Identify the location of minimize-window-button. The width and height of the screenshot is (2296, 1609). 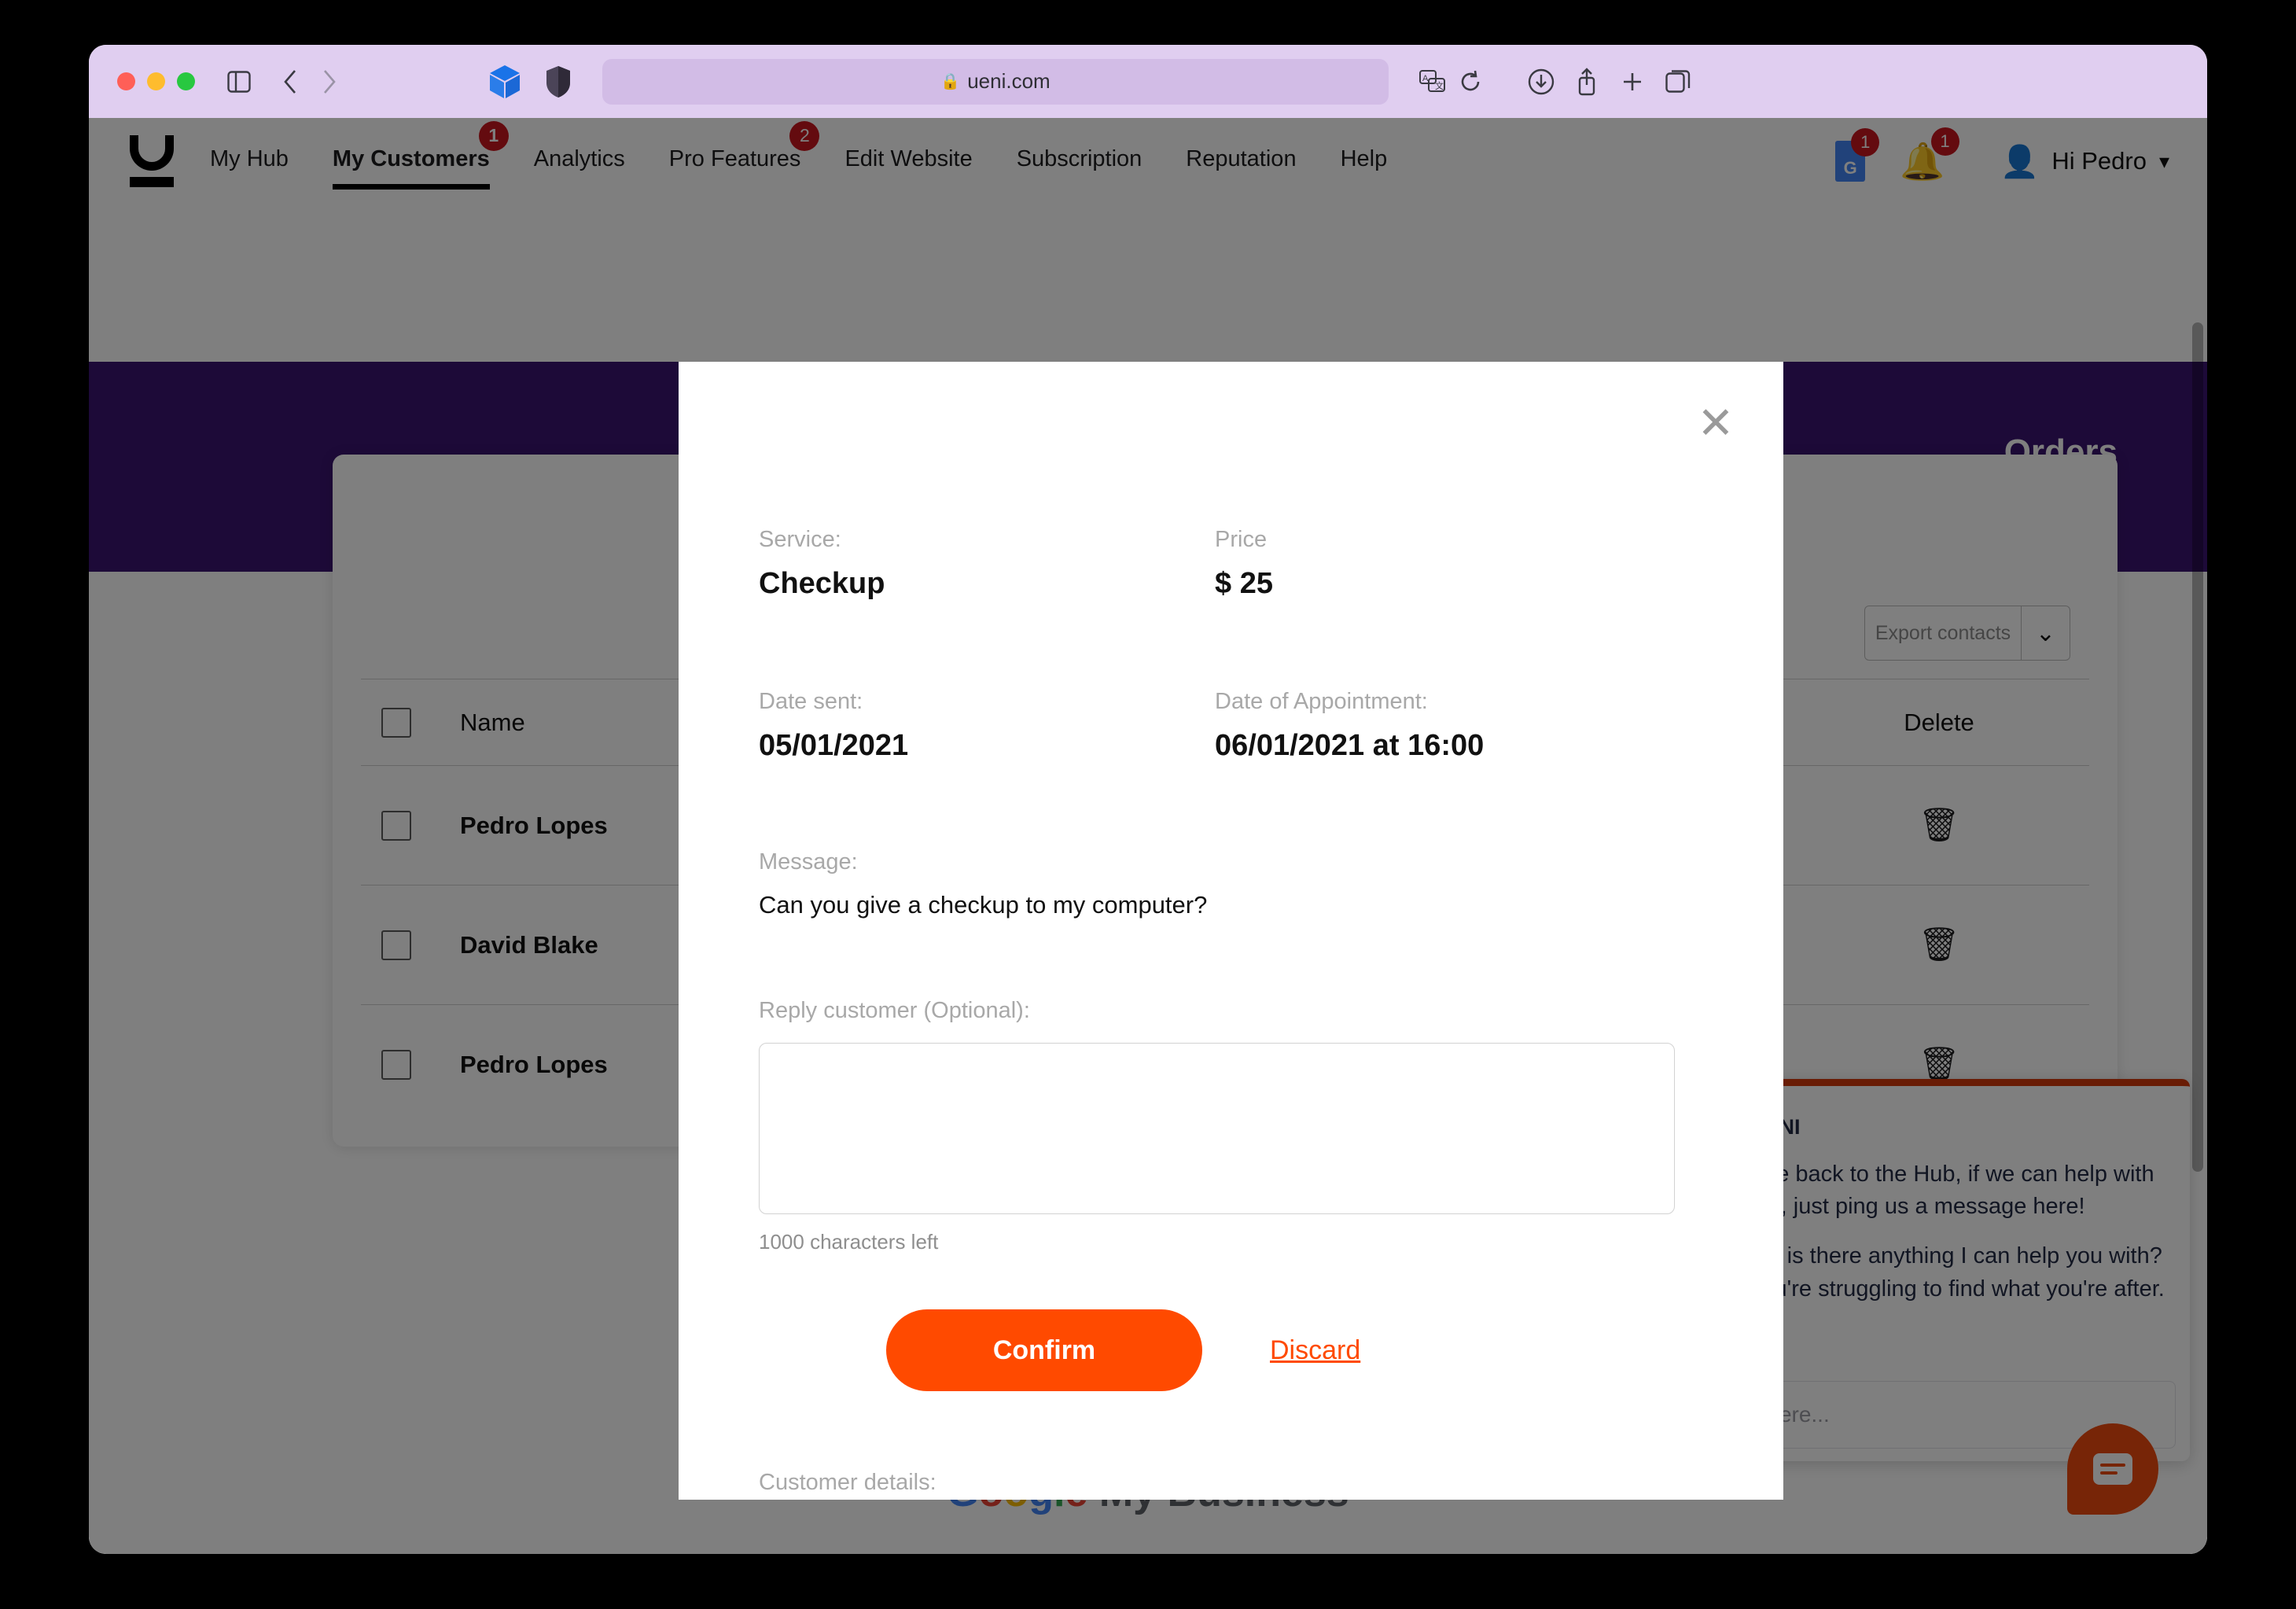
(156, 81).